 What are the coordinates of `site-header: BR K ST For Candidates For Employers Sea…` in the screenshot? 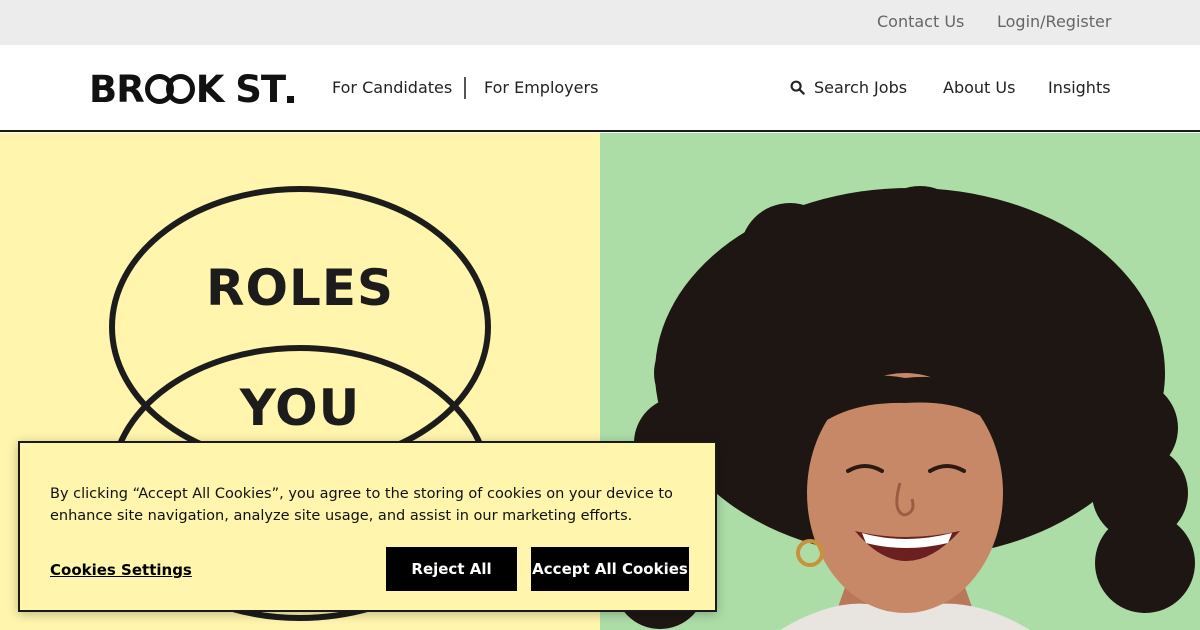 It's located at (600, 88).